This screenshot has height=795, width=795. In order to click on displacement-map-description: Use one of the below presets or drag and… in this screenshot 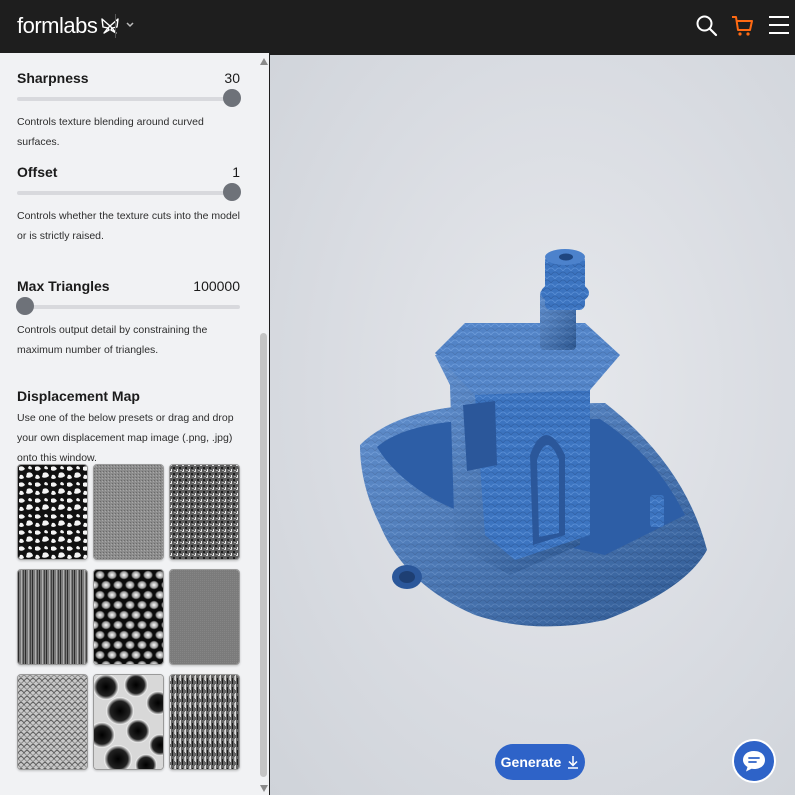, I will do `click(125, 438)`.